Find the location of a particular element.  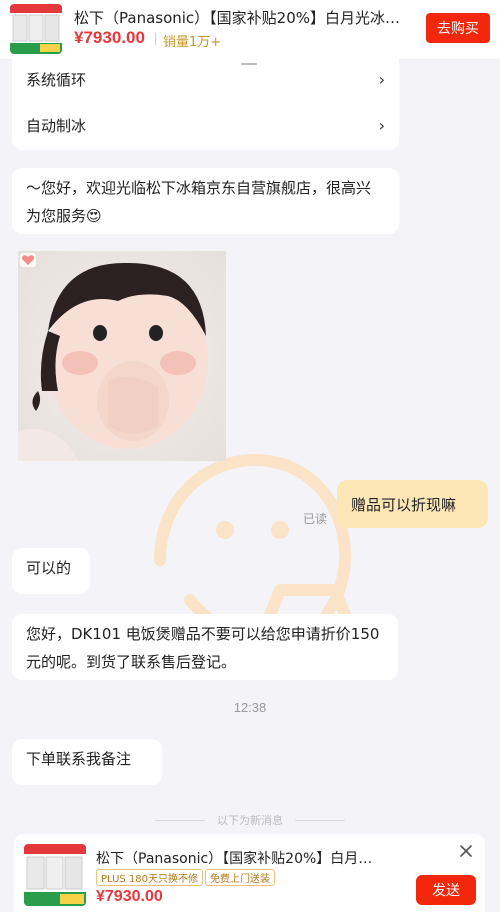

sticker-image is located at coordinates (122, 356).